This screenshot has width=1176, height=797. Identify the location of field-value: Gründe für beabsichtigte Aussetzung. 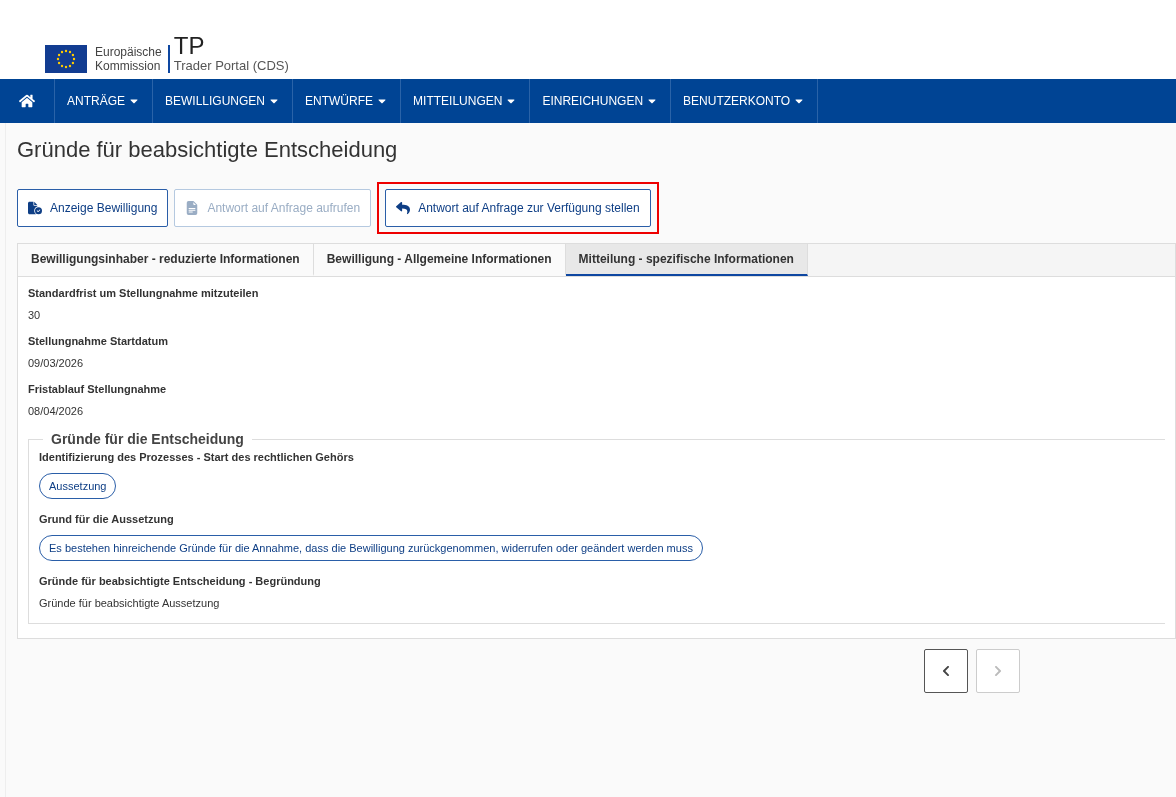
(130, 603).